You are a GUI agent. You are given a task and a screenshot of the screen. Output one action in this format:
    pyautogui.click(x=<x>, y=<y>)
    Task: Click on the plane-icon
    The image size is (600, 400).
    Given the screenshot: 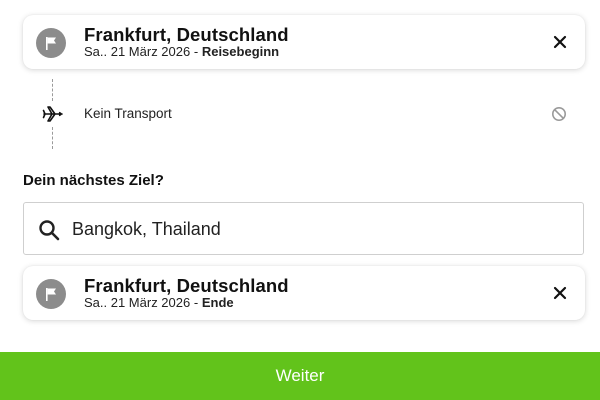 What is the action you would take?
    pyautogui.click(x=52, y=114)
    